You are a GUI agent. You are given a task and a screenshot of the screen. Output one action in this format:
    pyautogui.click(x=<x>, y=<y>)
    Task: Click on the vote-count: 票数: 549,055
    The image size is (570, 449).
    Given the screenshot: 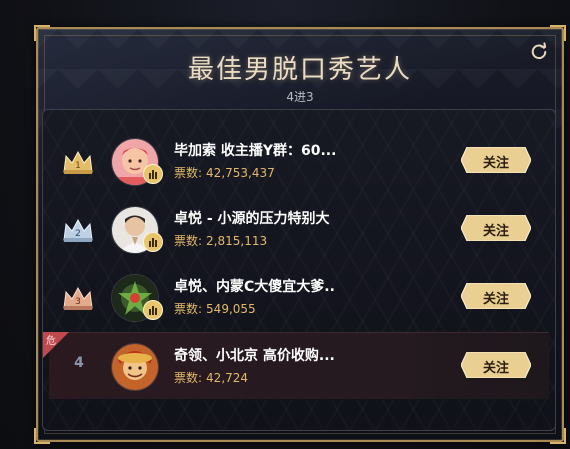 What is the action you would take?
    pyautogui.click(x=215, y=308)
    